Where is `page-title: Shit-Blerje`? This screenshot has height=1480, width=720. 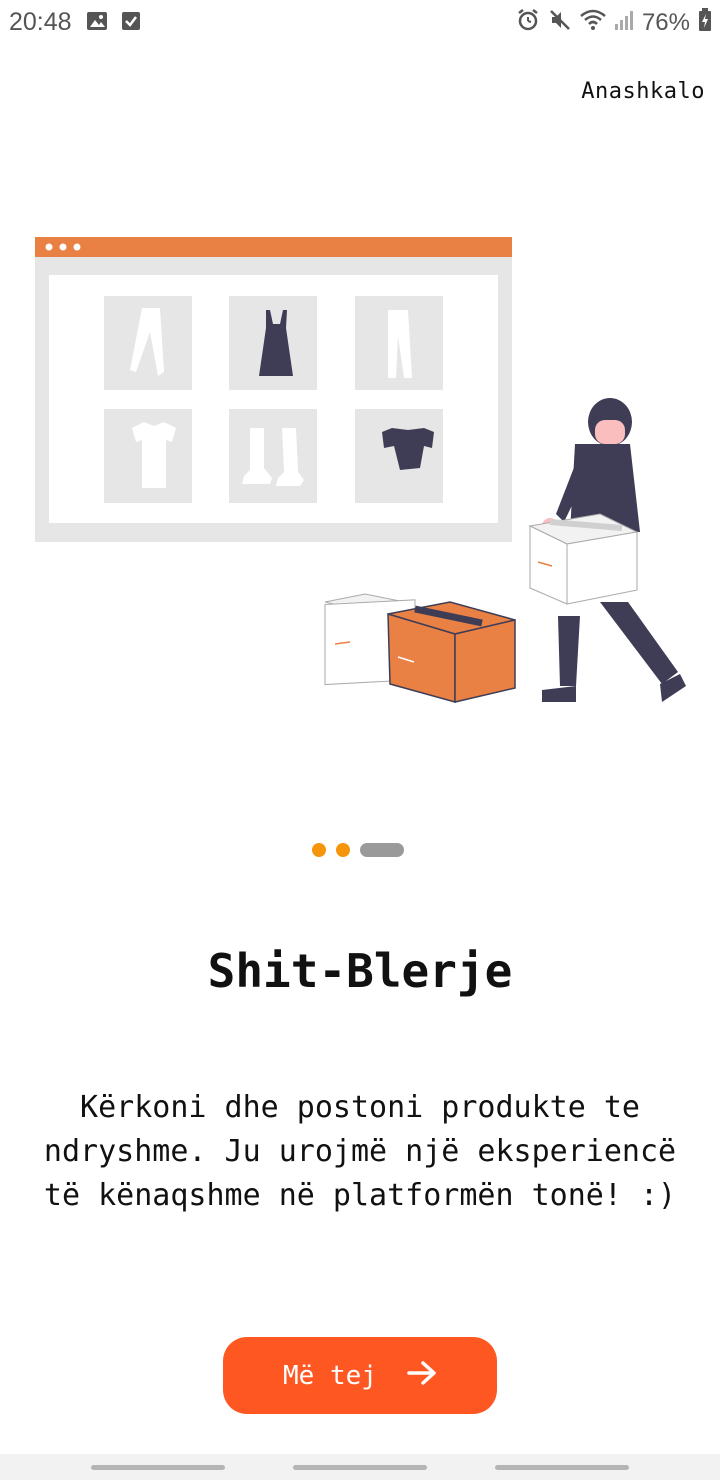
page-title: Shit-Blerje is located at coordinates (360, 971).